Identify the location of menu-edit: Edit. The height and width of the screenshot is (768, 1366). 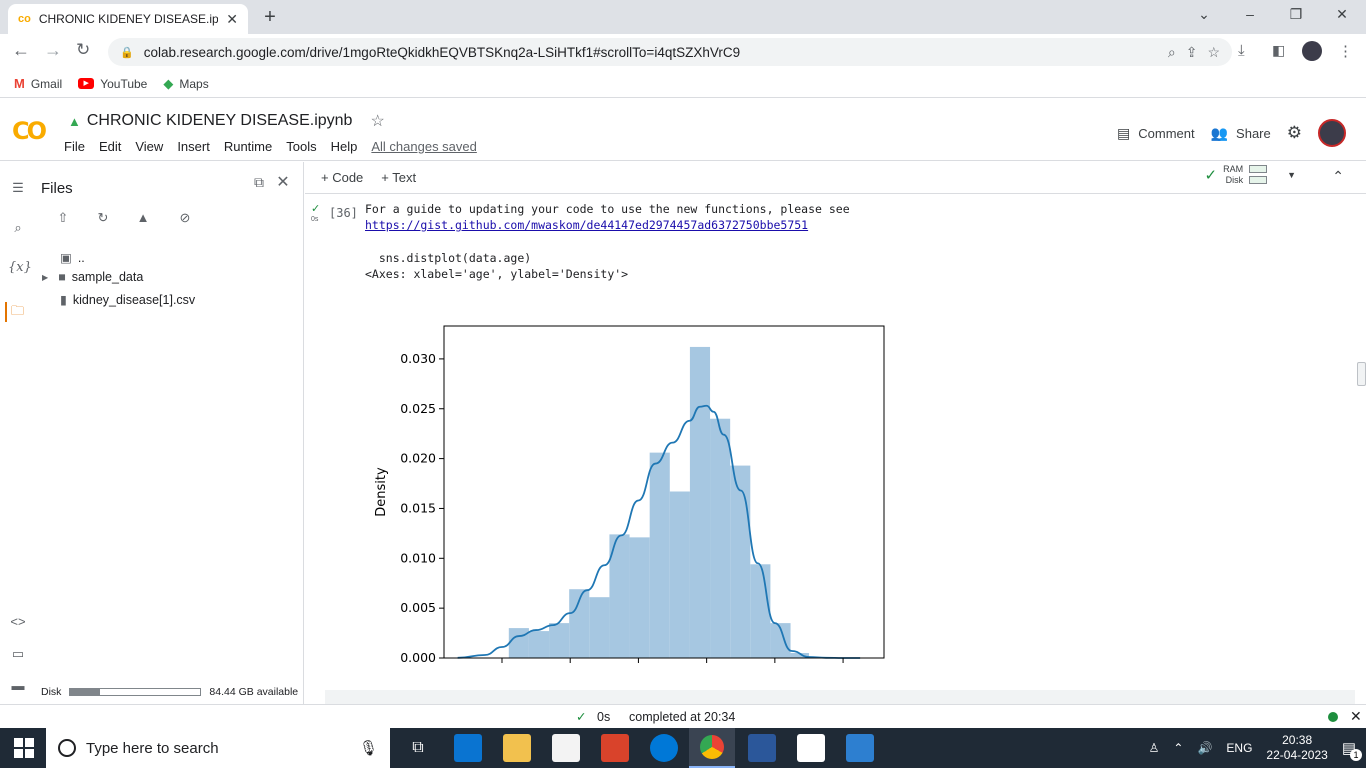
(110, 146).